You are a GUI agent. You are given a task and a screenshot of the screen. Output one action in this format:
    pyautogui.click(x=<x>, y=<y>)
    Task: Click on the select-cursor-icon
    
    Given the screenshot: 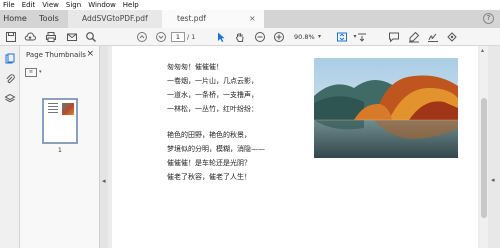 What is the action you would take?
    pyautogui.click(x=221, y=37)
    